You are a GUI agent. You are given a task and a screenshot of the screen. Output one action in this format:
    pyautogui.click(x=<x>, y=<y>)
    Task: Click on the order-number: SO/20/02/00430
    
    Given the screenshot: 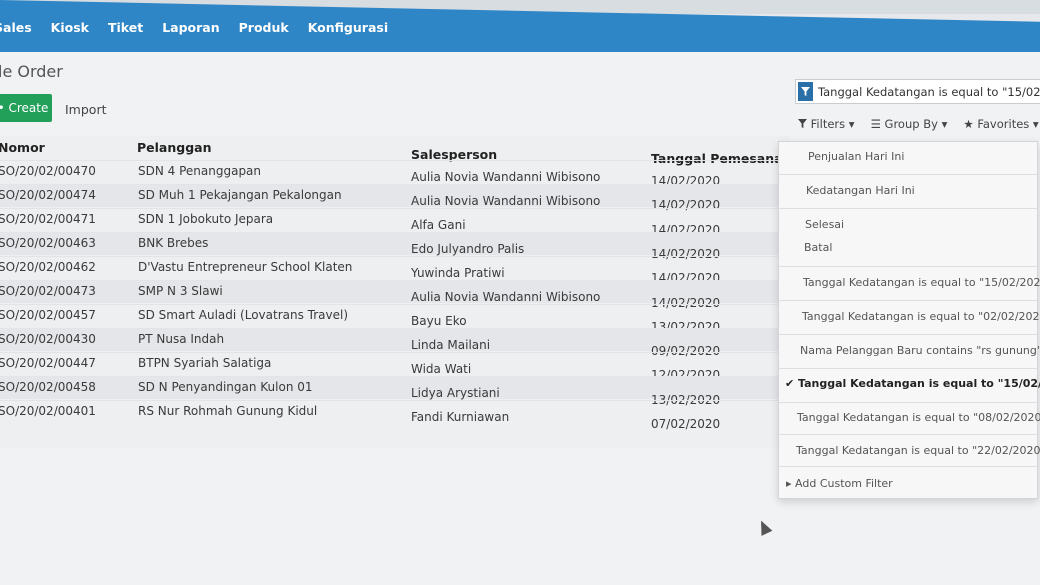 What is the action you would take?
    pyautogui.click(x=48, y=339)
    